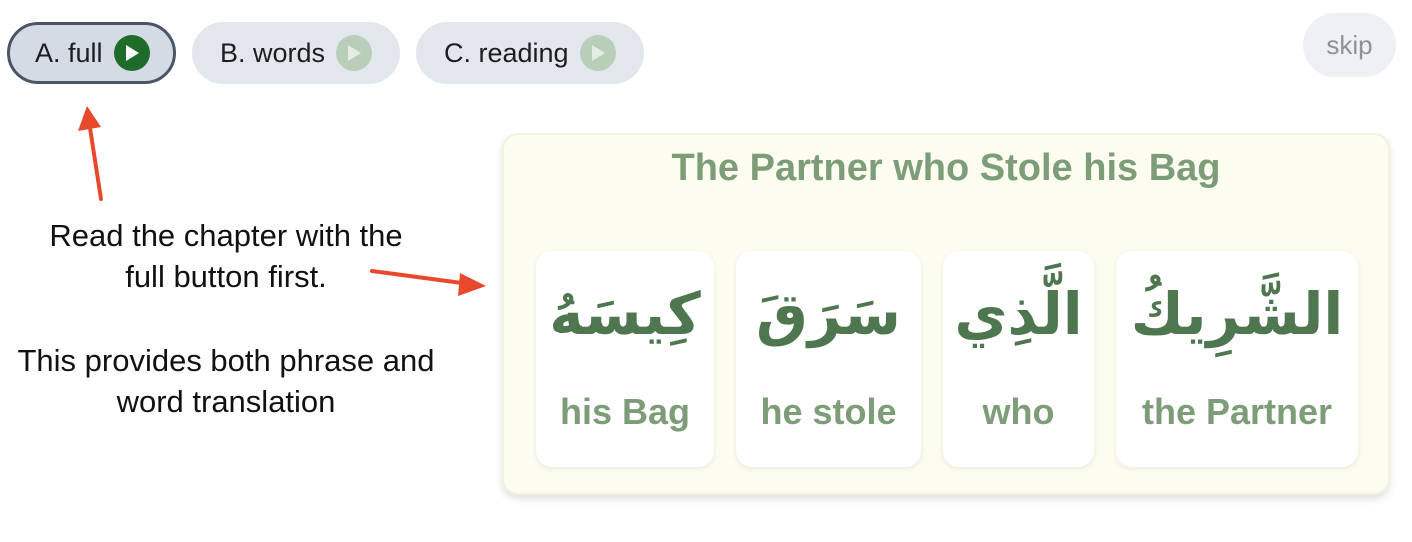 This screenshot has height=542, width=1412. I want to click on word-card: سَرَقَ he stole, so click(828, 359).